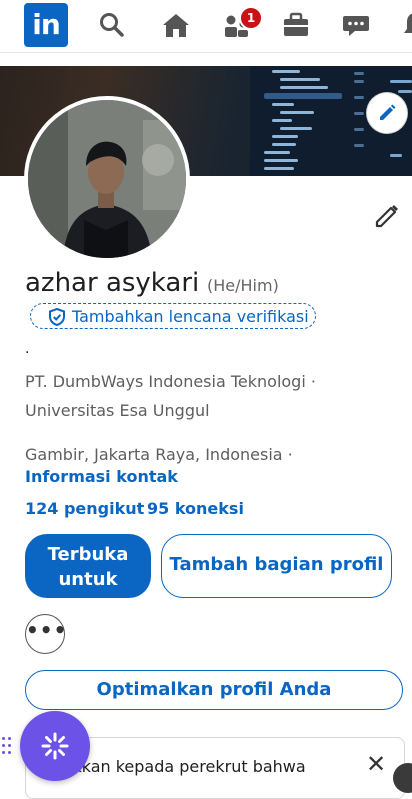 The width and height of the screenshot is (412, 799). I want to click on profile-pronoun: (He/Him), so click(243, 285).